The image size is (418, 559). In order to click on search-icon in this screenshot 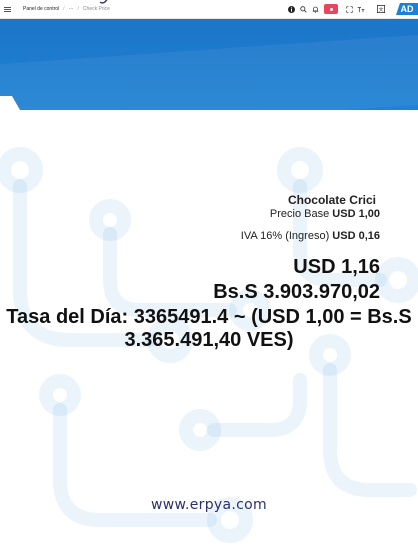, I will do `click(303, 9)`.